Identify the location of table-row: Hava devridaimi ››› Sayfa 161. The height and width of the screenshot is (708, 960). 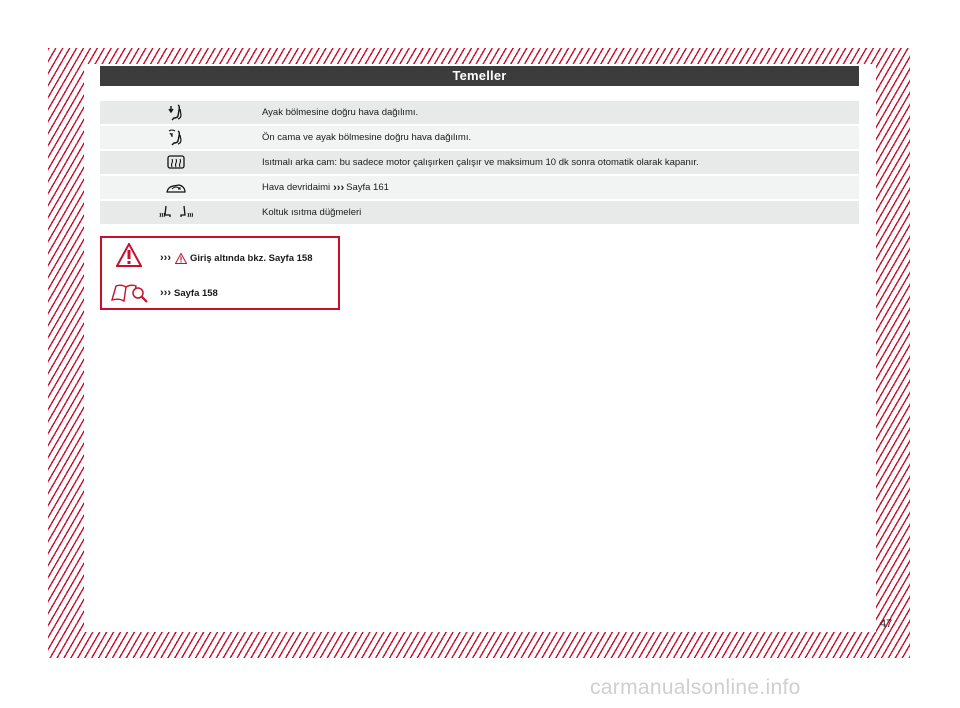
(479, 187).